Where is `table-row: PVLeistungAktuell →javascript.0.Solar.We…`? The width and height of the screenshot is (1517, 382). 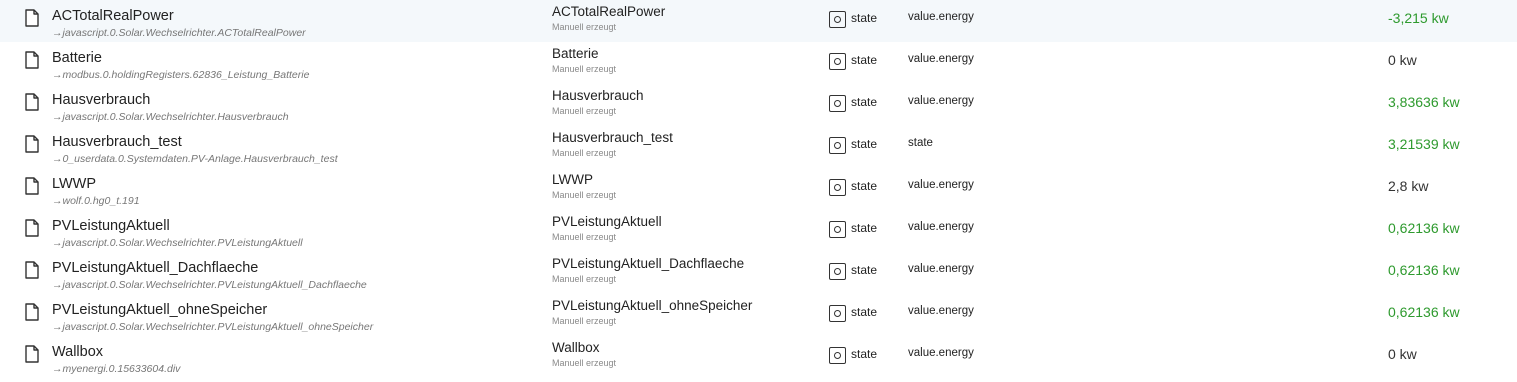
table-row: PVLeistungAktuell →javascript.0.Solar.We… is located at coordinates (758, 231).